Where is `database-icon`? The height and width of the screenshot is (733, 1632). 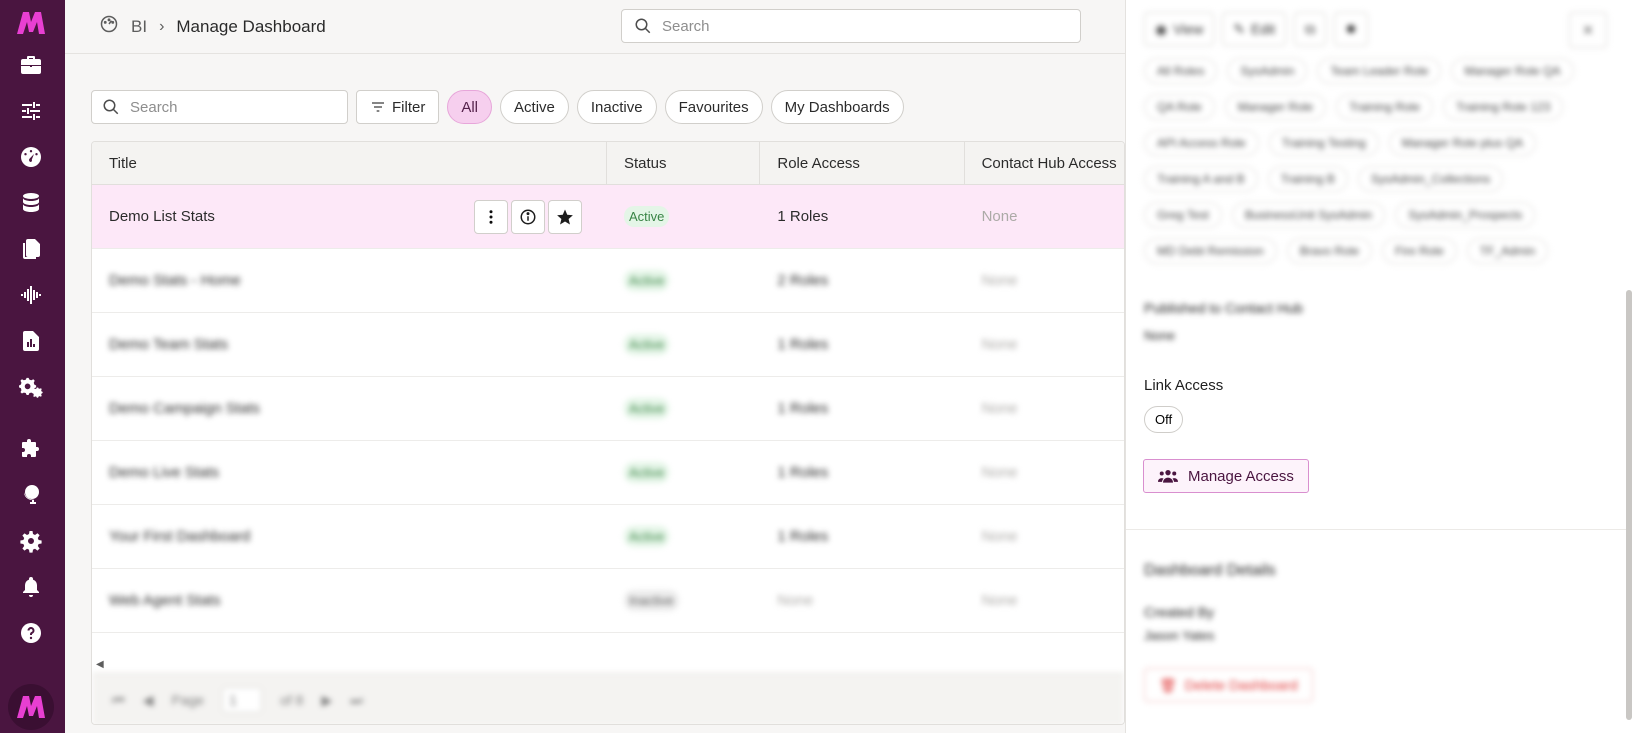 database-icon is located at coordinates (31, 203).